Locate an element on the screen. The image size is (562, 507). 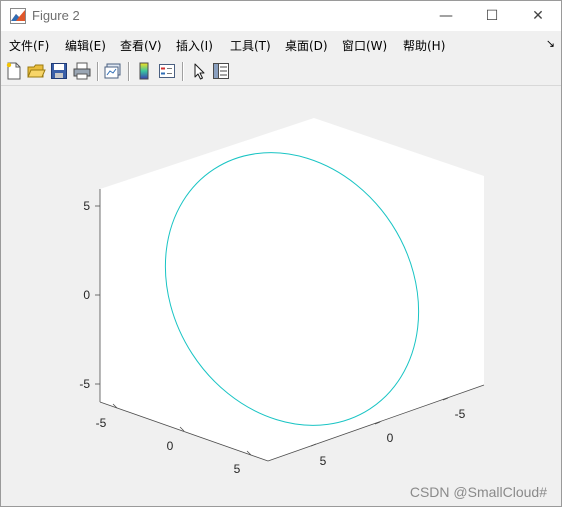
menu-view: 查看(V) is located at coordinates (141, 45).